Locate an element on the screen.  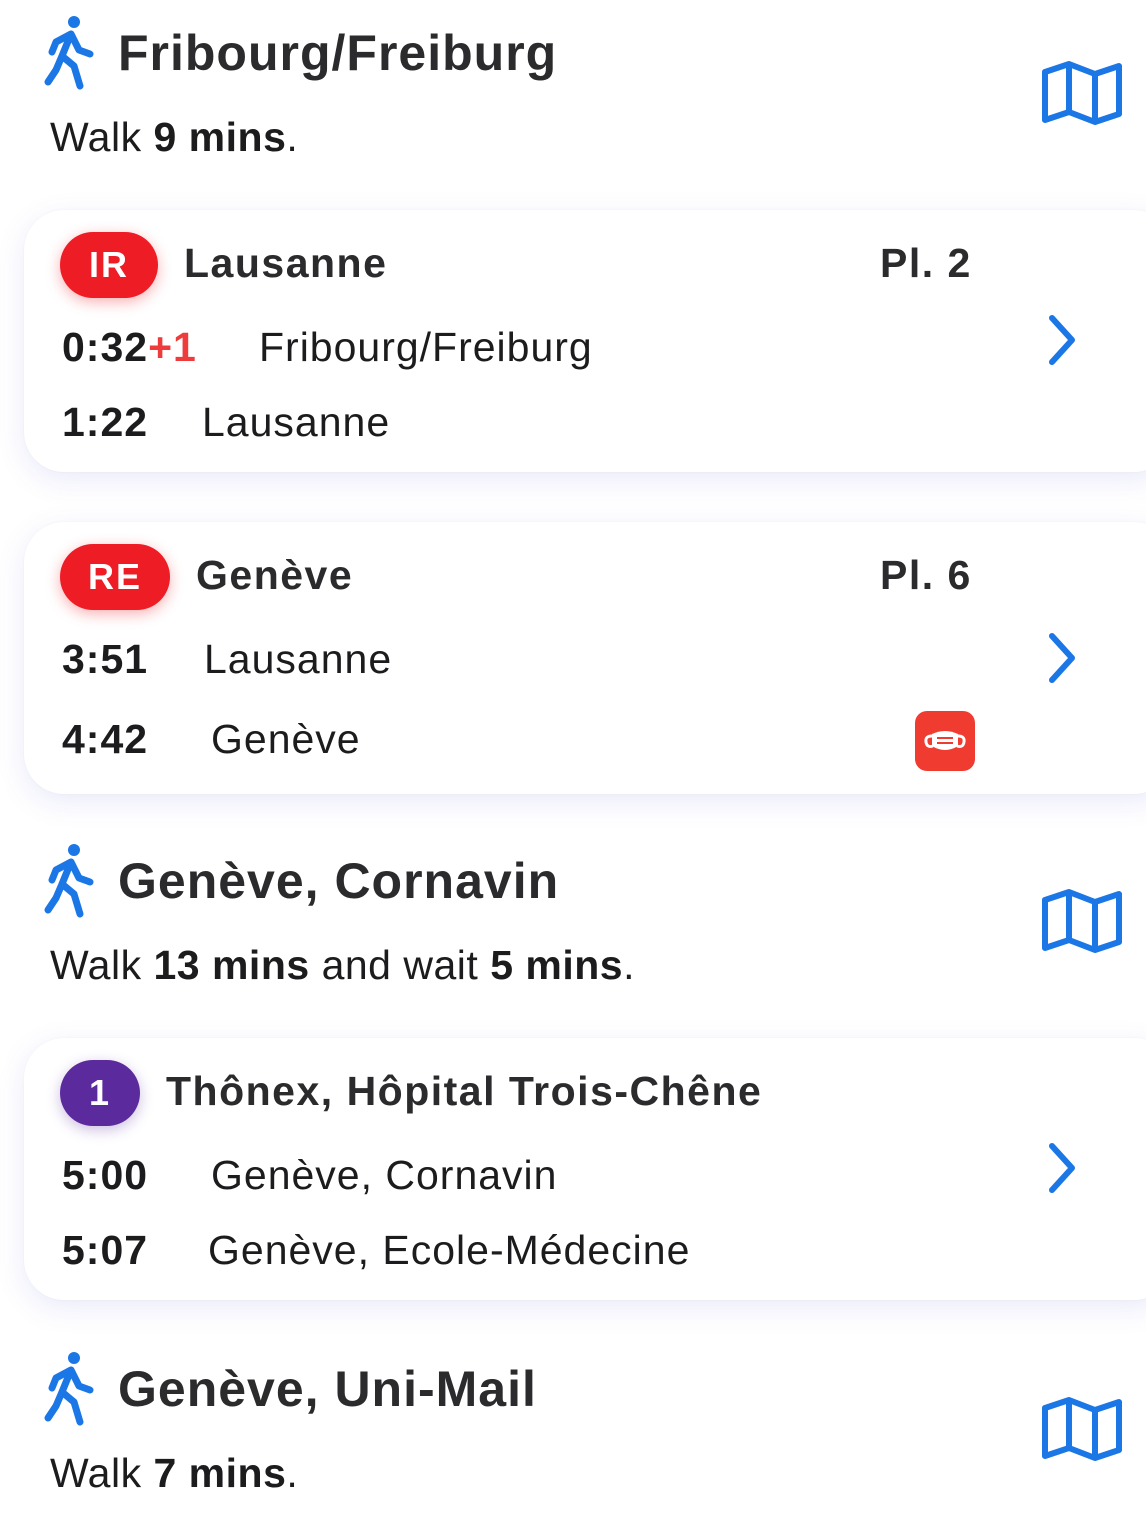
line-badge: 1 is located at coordinates (100, 1093).